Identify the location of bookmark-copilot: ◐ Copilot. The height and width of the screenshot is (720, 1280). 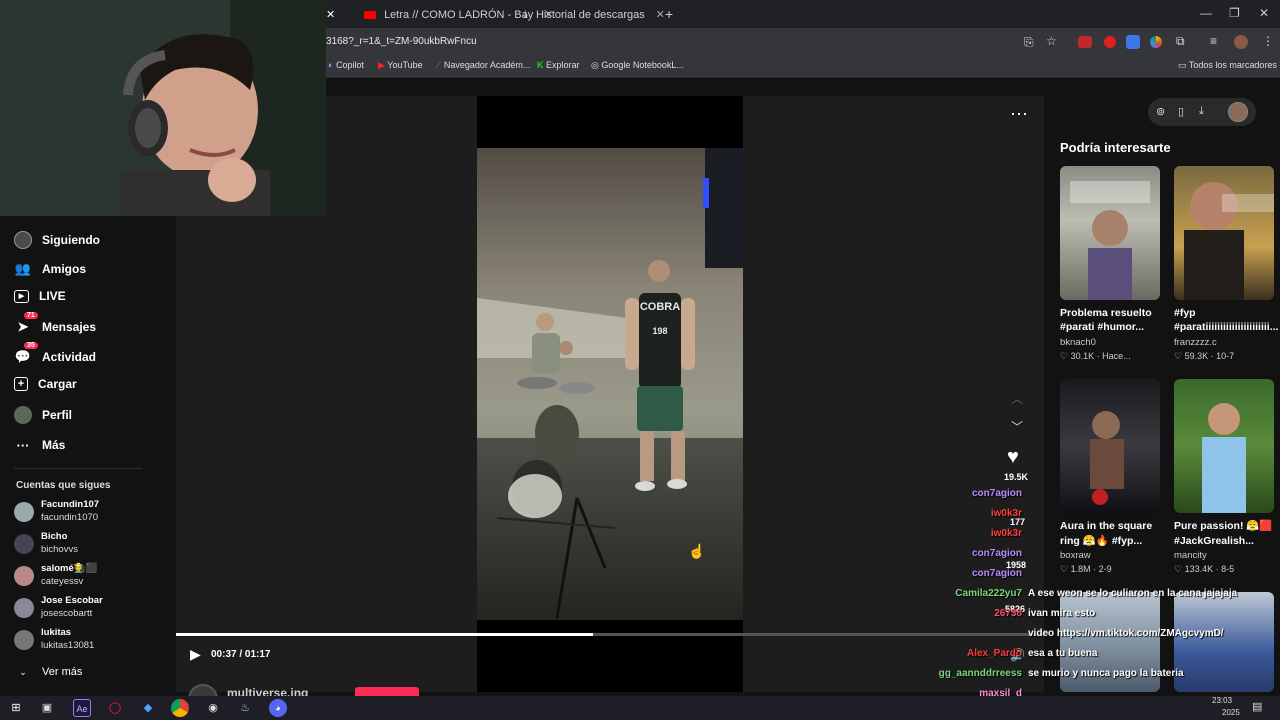
(346, 65).